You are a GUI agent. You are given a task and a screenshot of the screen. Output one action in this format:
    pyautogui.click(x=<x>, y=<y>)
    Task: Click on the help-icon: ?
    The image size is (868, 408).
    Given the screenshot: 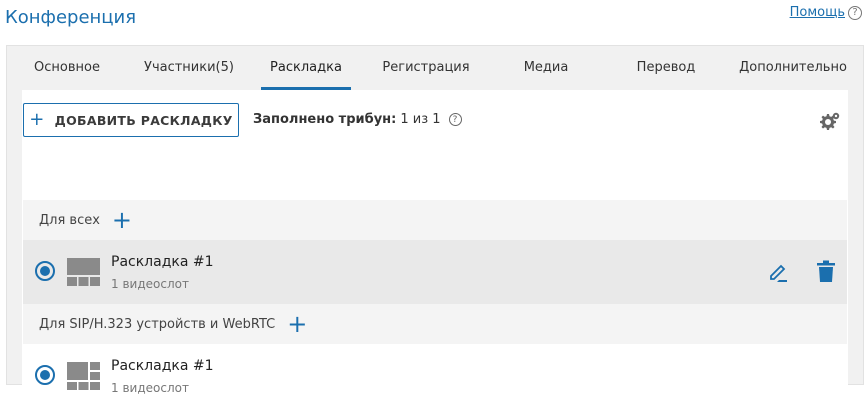 What is the action you would take?
    pyautogui.click(x=855, y=12)
    